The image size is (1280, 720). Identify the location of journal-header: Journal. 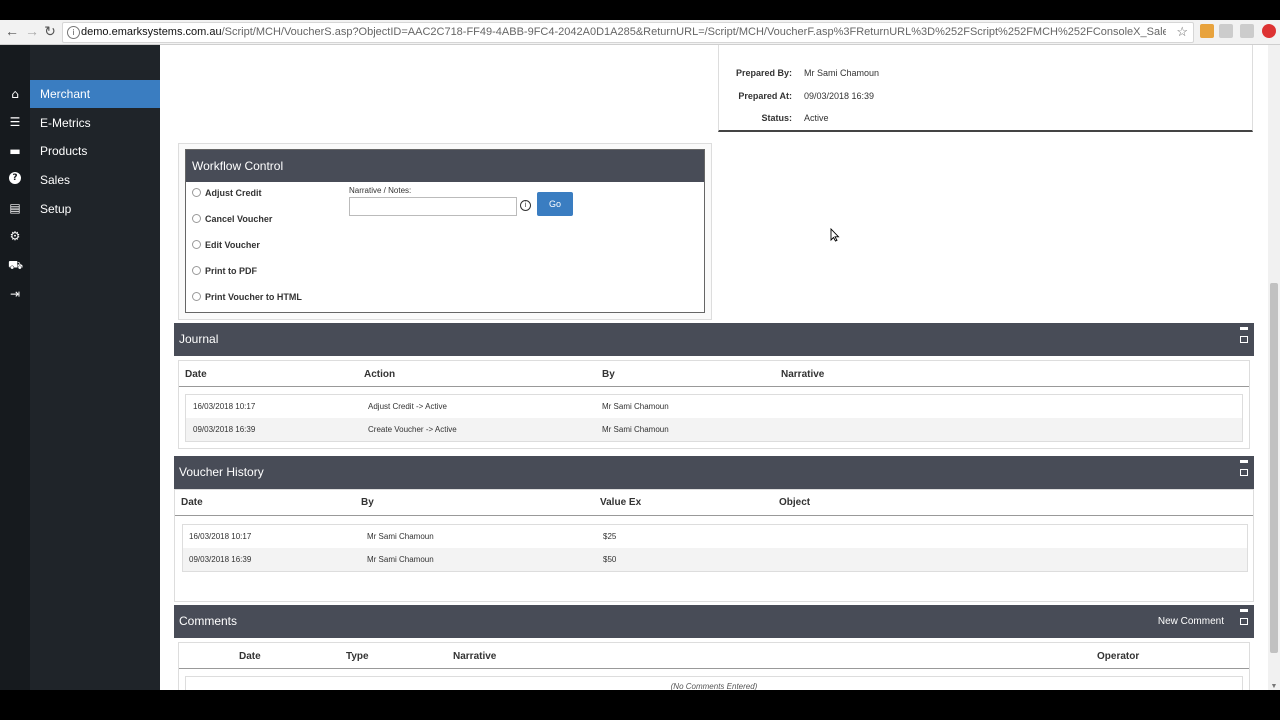
(714, 339).